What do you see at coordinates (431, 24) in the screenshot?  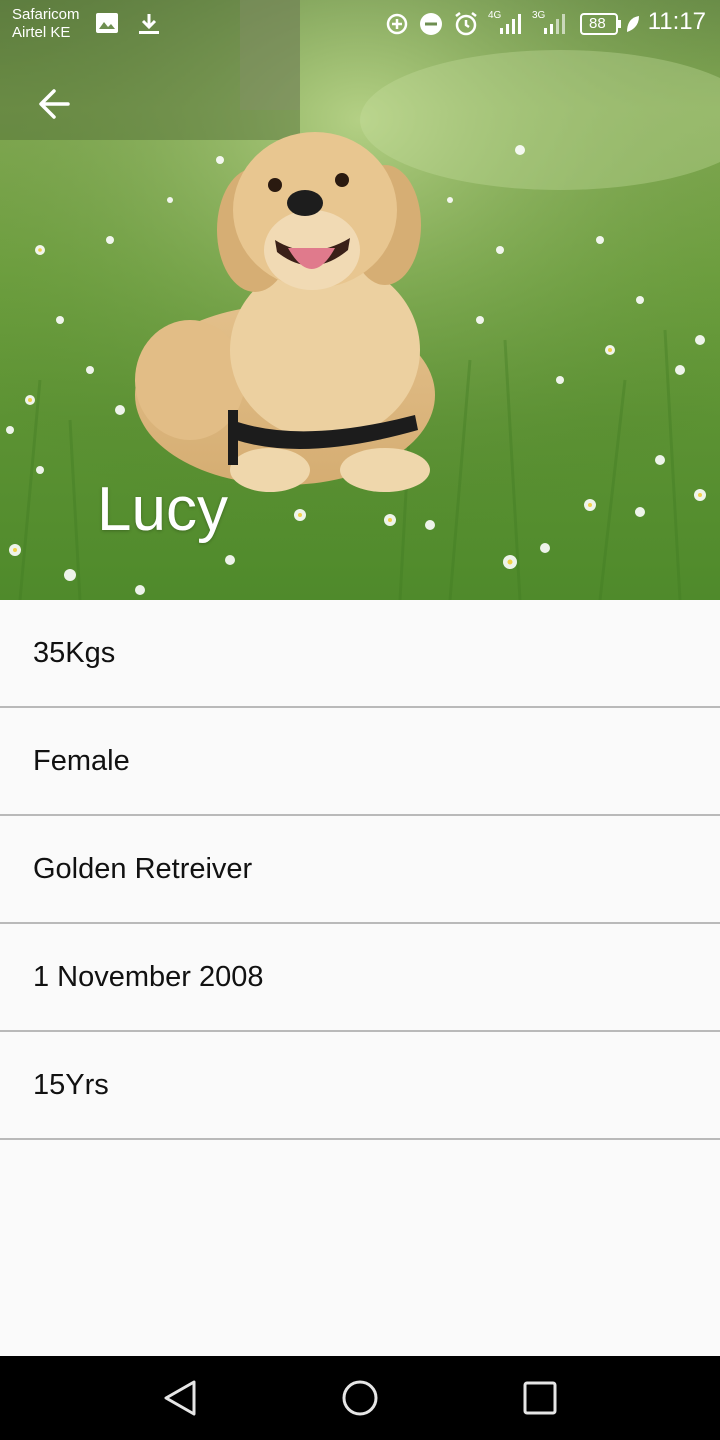 I see `do-not-disturb-icon` at bounding box center [431, 24].